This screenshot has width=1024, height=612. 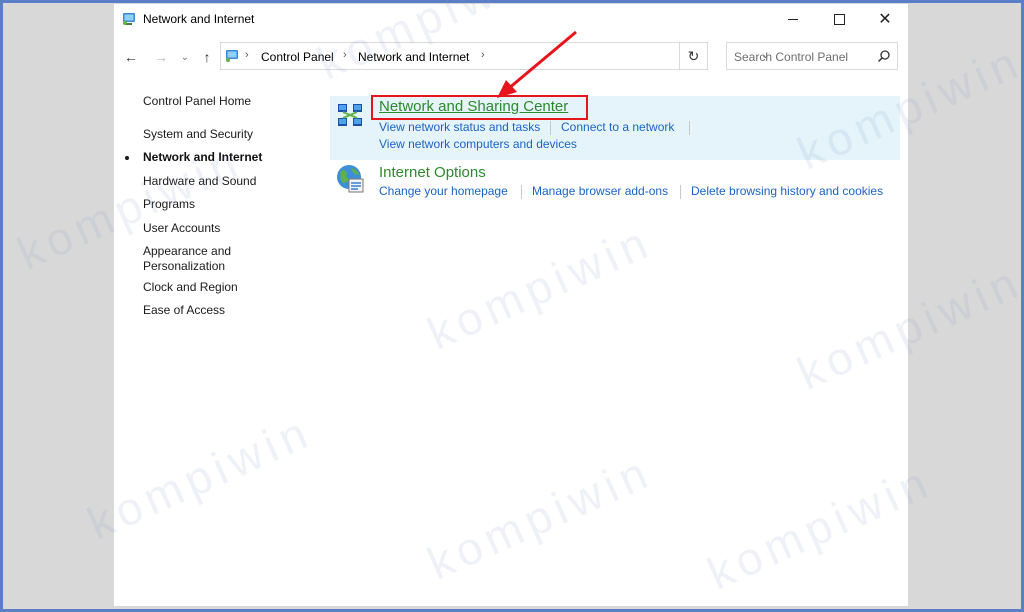 I want to click on view-network-computers-link: View network computers and devices, so click(x=478, y=144).